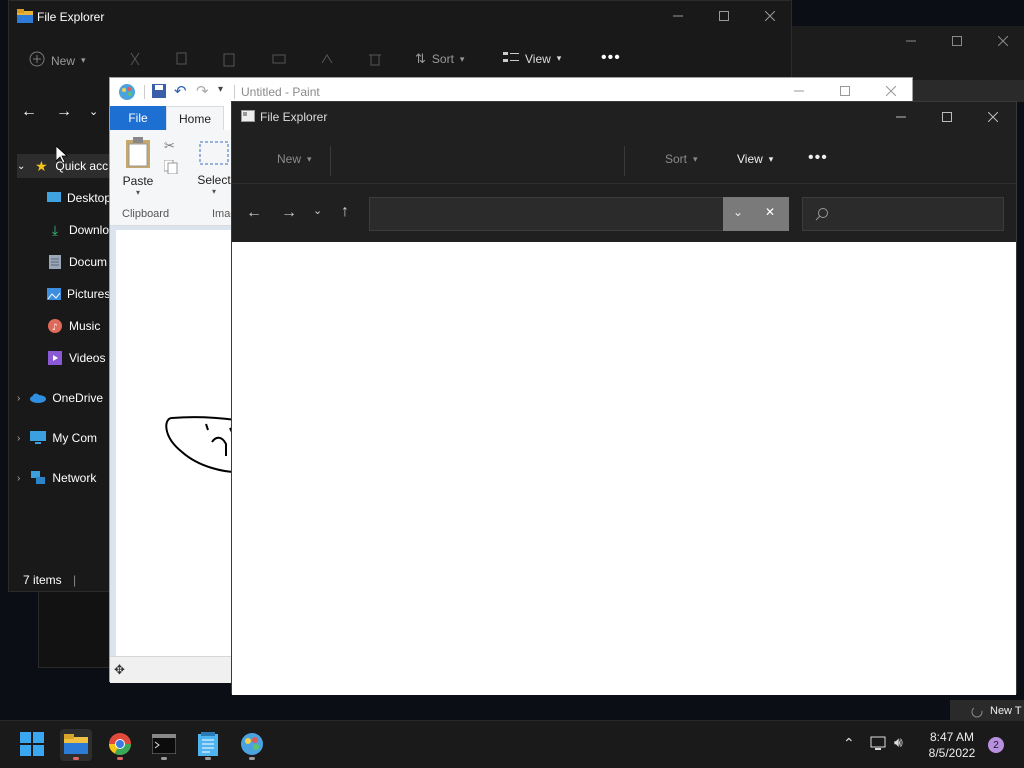 The width and height of the screenshot is (1024, 768). Describe the element at coordinates (180, 91) in the screenshot. I see `undo-icon: ↶` at that location.